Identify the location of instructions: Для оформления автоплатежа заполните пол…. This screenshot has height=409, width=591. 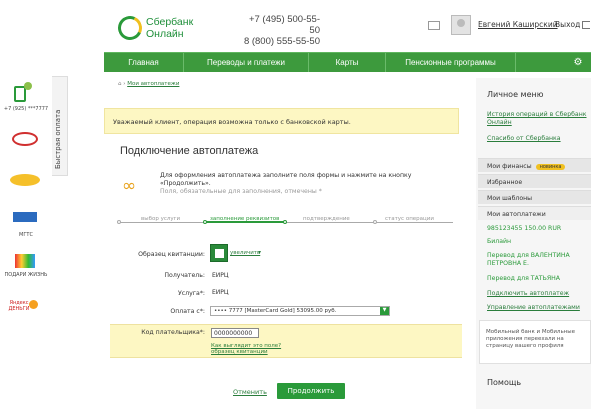
(305, 184).